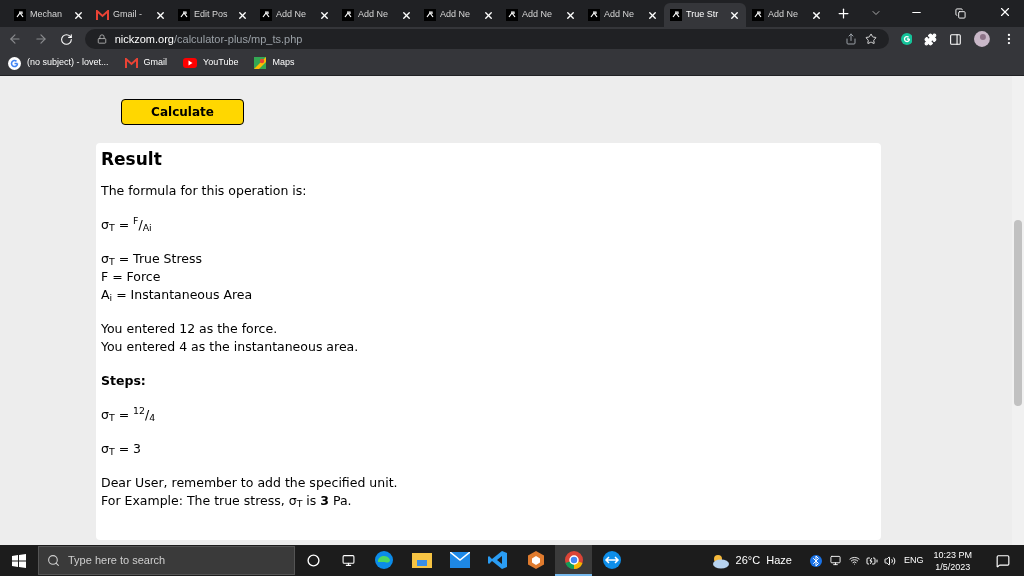 This screenshot has height=576, width=1024. Describe the element at coordinates (854, 560) in the screenshot. I see `wifi-icon` at that location.